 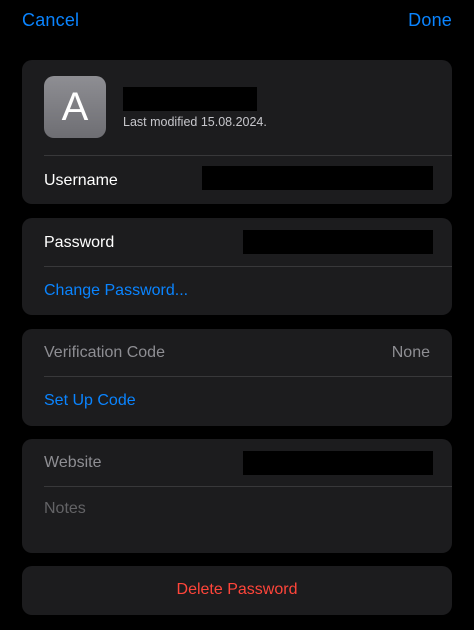 I want to click on verification-code-card: Verification Code None Set Up Code, so click(x=237, y=377).